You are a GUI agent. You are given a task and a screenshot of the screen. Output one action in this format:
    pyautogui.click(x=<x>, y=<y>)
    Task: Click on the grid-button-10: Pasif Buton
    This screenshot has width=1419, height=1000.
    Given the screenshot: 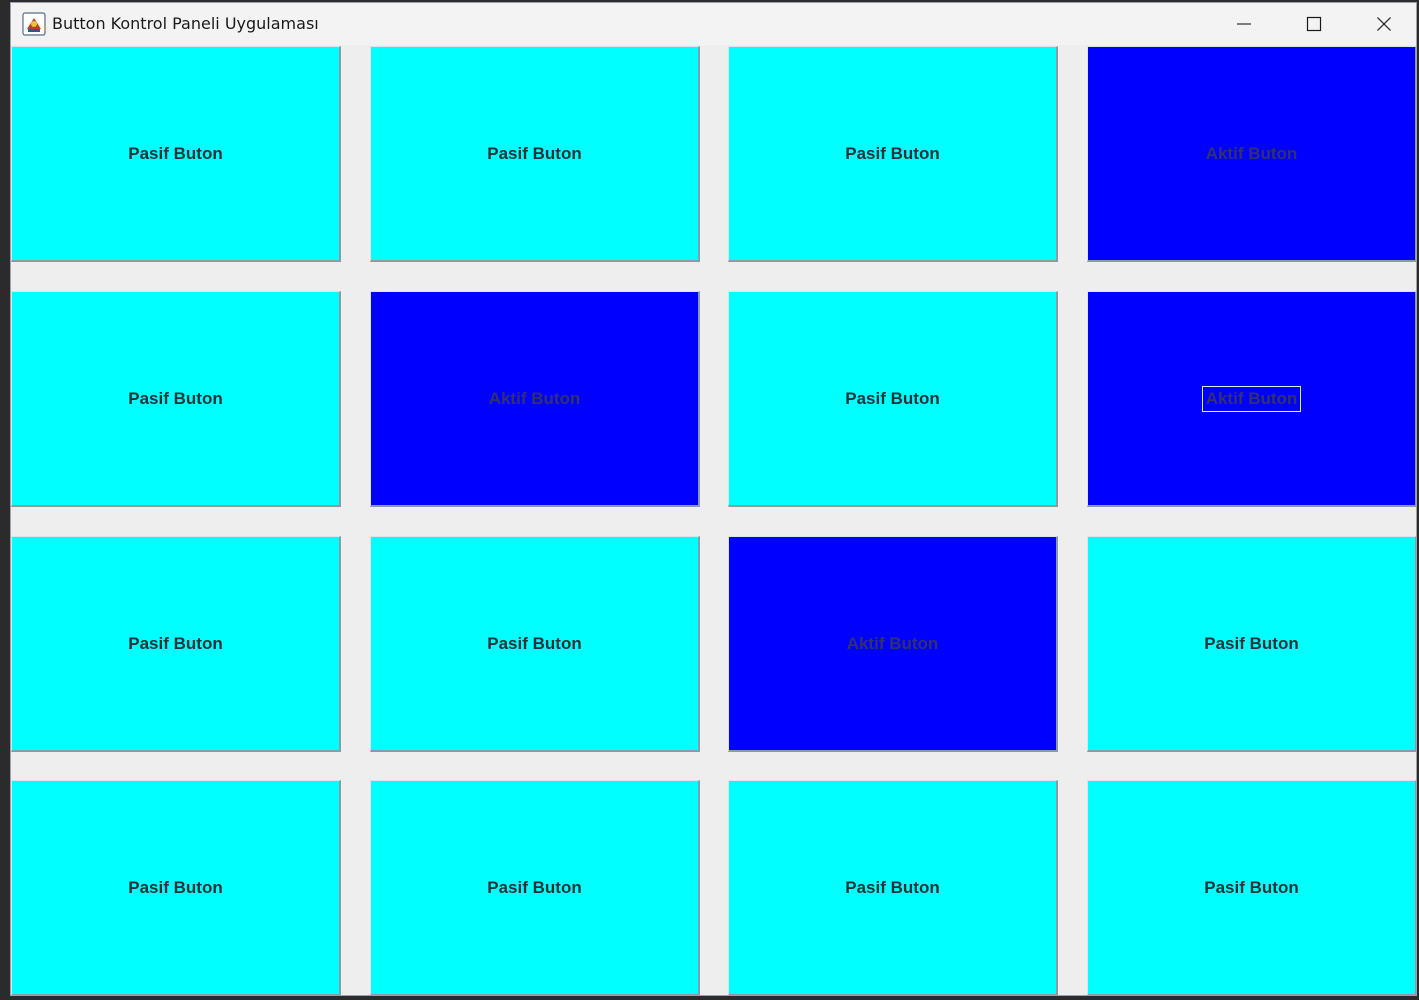 What is the action you would take?
    pyautogui.click(x=535, y=644)
    